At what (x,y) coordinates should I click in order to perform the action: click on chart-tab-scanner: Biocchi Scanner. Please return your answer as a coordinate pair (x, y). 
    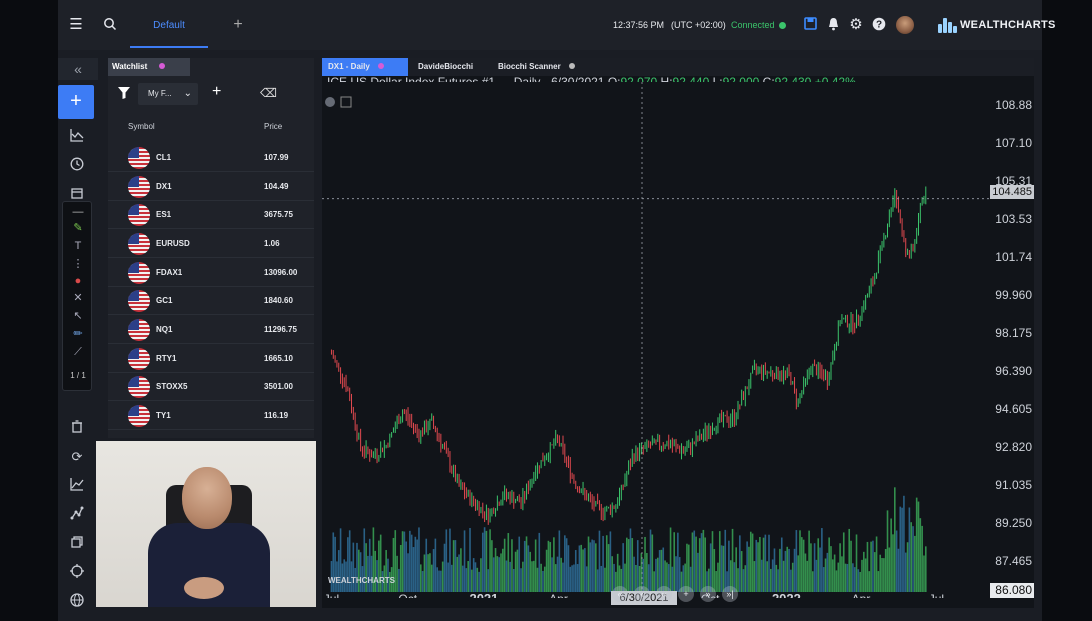
    Looking at the image, I should click on (534, 67).